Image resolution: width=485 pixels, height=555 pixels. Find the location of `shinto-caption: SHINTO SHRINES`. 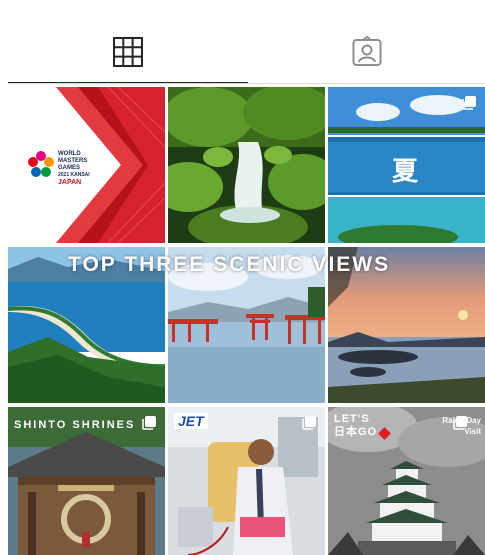

shinto-caption: SHINTO SHRINES is located at coordinates (75, 425).